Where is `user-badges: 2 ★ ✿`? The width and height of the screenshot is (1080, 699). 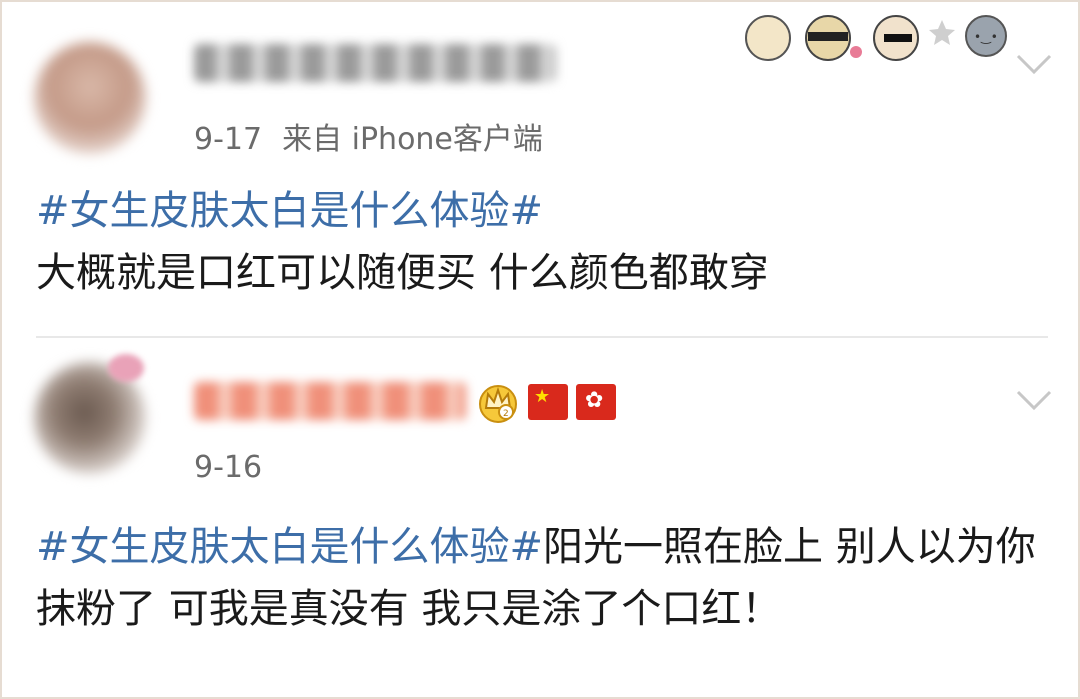
user-badges: 2 ★ ✿ is located at coordinates (546, 402).